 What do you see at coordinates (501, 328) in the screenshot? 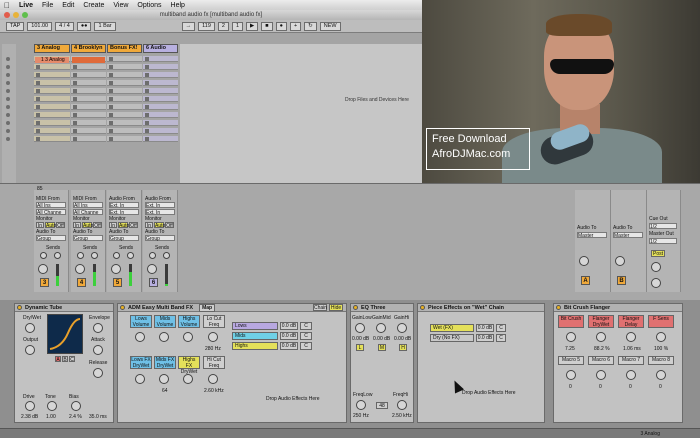
I see `chain-wet-pan: C` at bounding box center [501, 328].